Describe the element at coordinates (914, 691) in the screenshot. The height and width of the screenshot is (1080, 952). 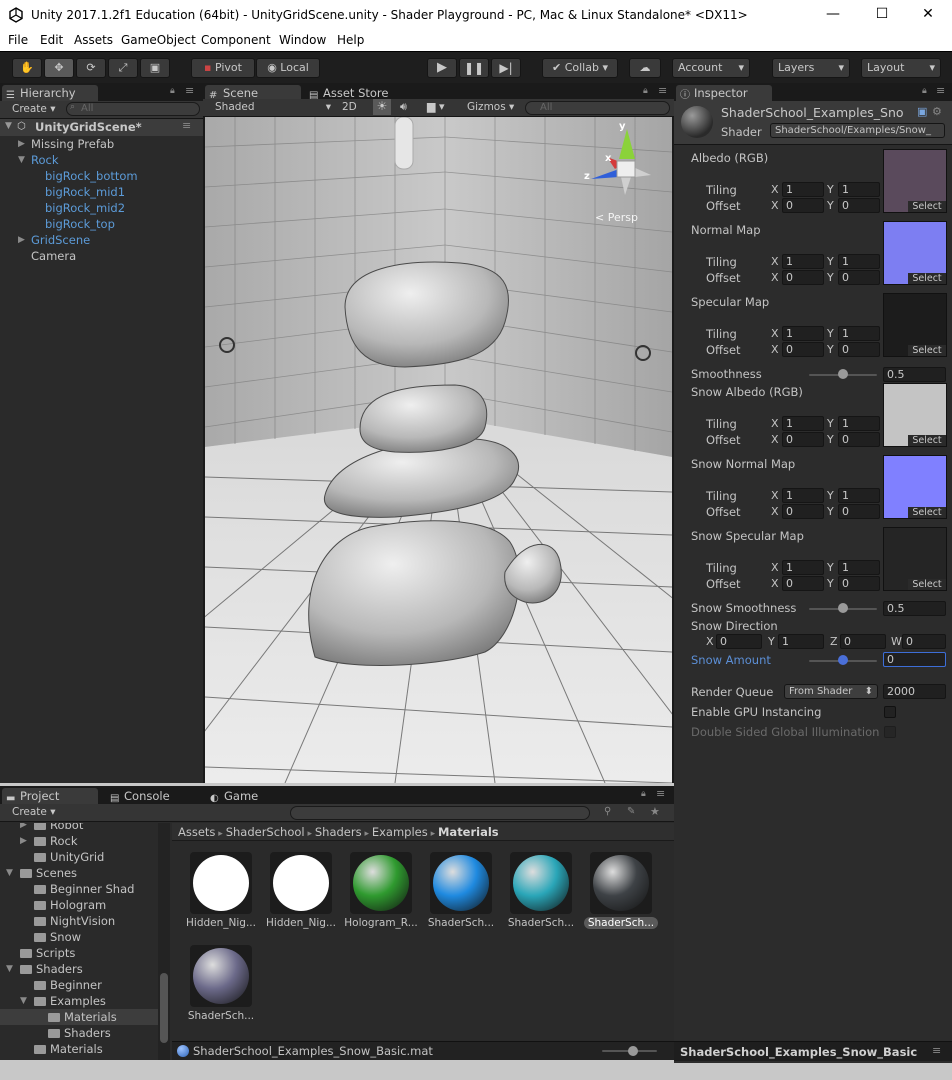
I see `render-queue-field: 2000` at that location.